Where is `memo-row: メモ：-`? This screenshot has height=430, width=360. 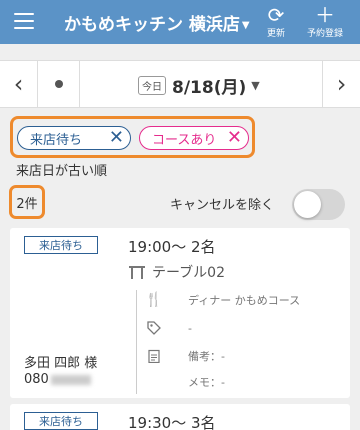
memo-row: メモ：- is located at coordinates (185, 382).